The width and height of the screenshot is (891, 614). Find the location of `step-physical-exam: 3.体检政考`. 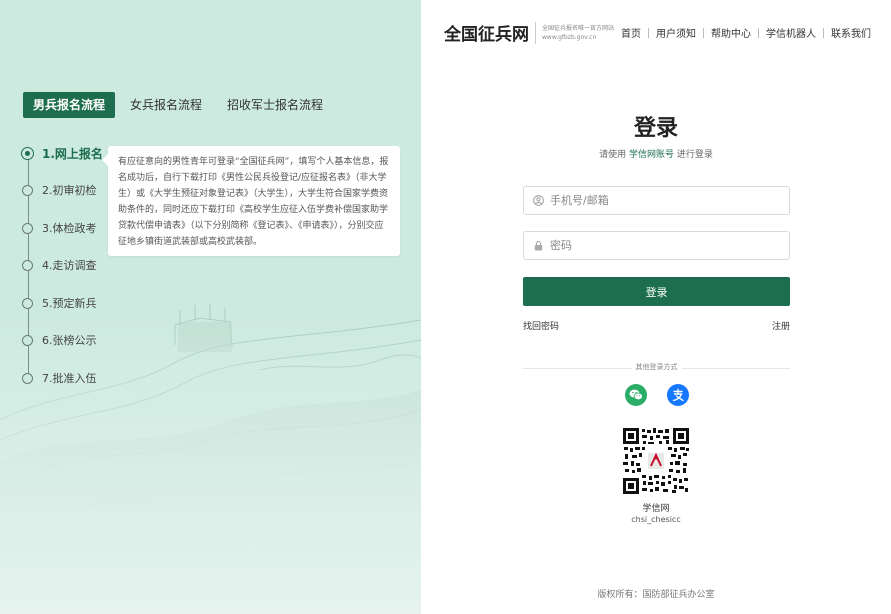

step-physical-exam: 3.体检政考 is located at coordinates (59, 228).